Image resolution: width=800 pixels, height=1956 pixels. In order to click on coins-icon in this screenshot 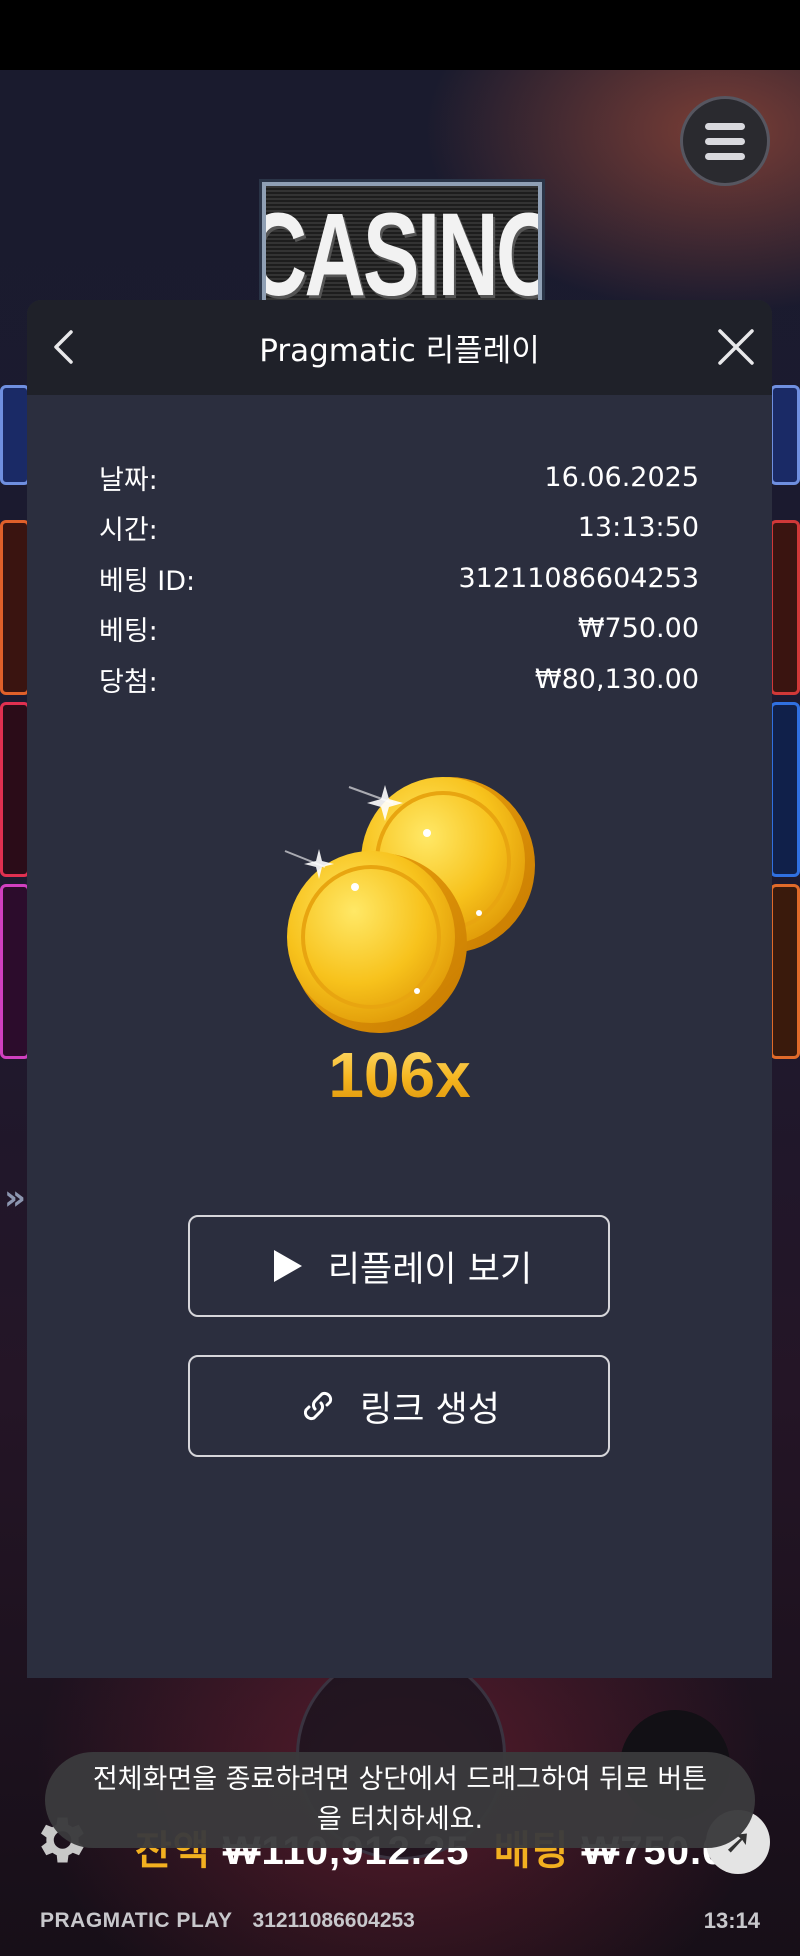, I will do `click(409, 905)`.